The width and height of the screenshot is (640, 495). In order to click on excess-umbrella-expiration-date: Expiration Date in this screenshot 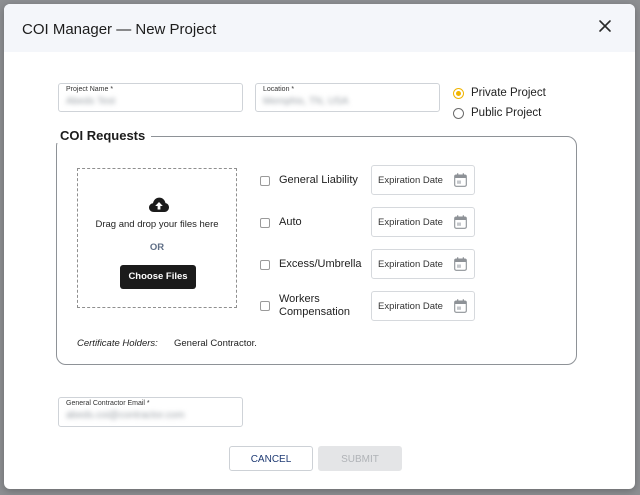, I will do `click(423, 264)`.